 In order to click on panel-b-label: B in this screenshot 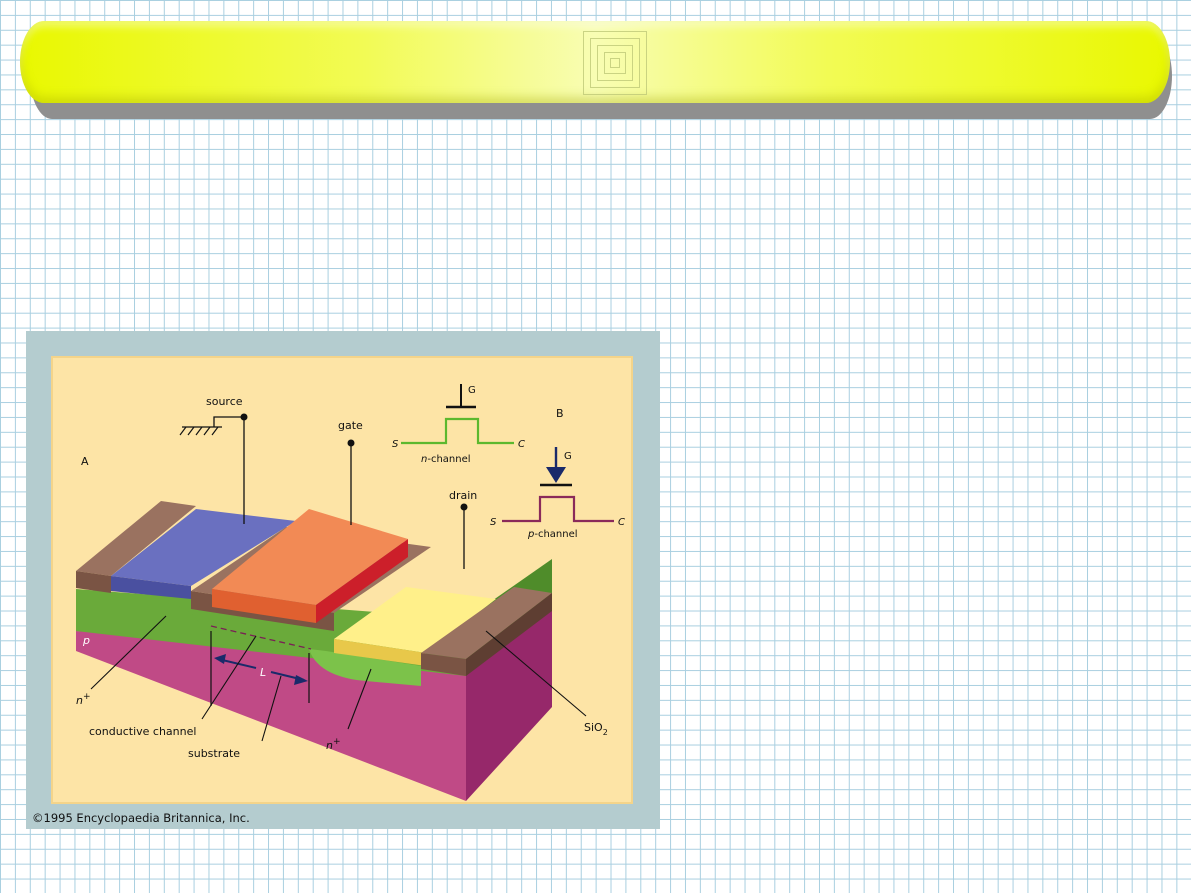, I will do `click(560, 413)`.